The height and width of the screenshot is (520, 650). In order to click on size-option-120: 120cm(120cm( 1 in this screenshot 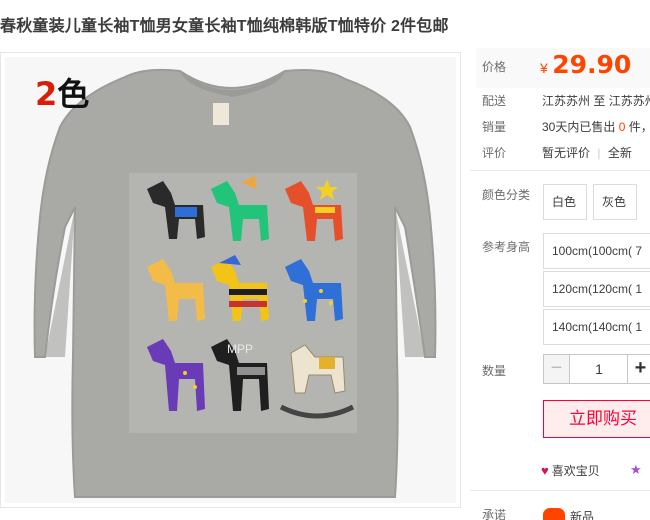, I will do `click(596, 289)`.